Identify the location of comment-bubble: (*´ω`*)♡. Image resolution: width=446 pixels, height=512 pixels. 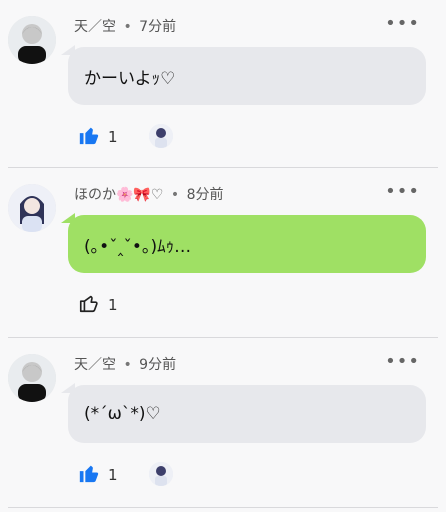
(247, 414).